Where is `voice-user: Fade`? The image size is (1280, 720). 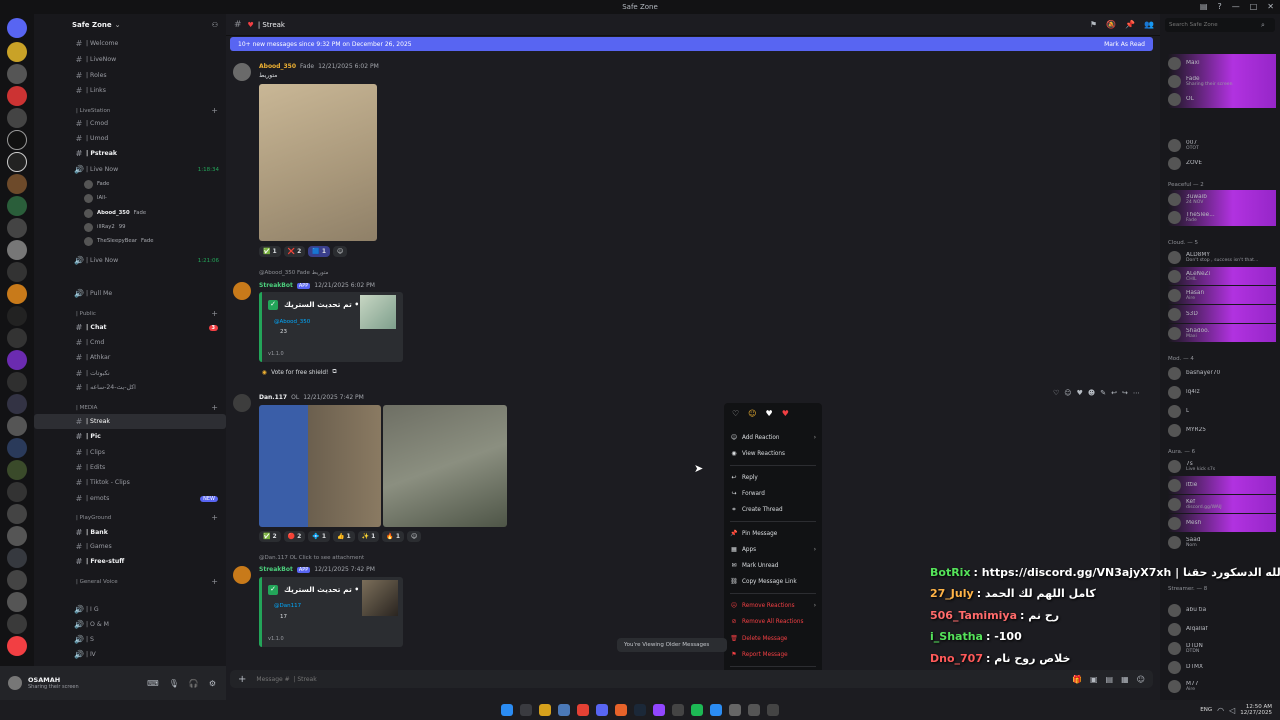
voice-user: Fade is located at coordinates (130, 184).